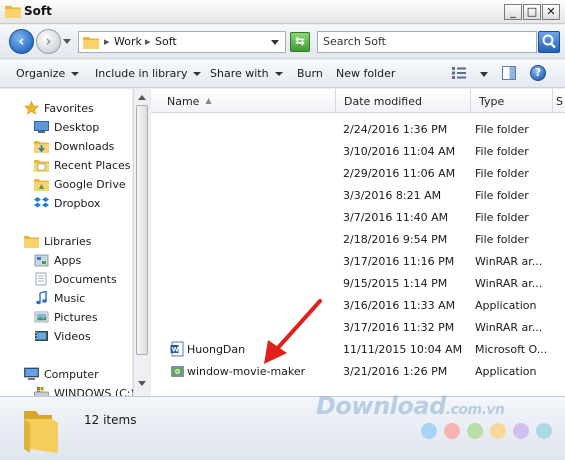 This screenshot has width=565, height=460. Describe the element at coordinates (403, 101) in the screenshot. I see `column-header-date-modified: Date modified` at that location.